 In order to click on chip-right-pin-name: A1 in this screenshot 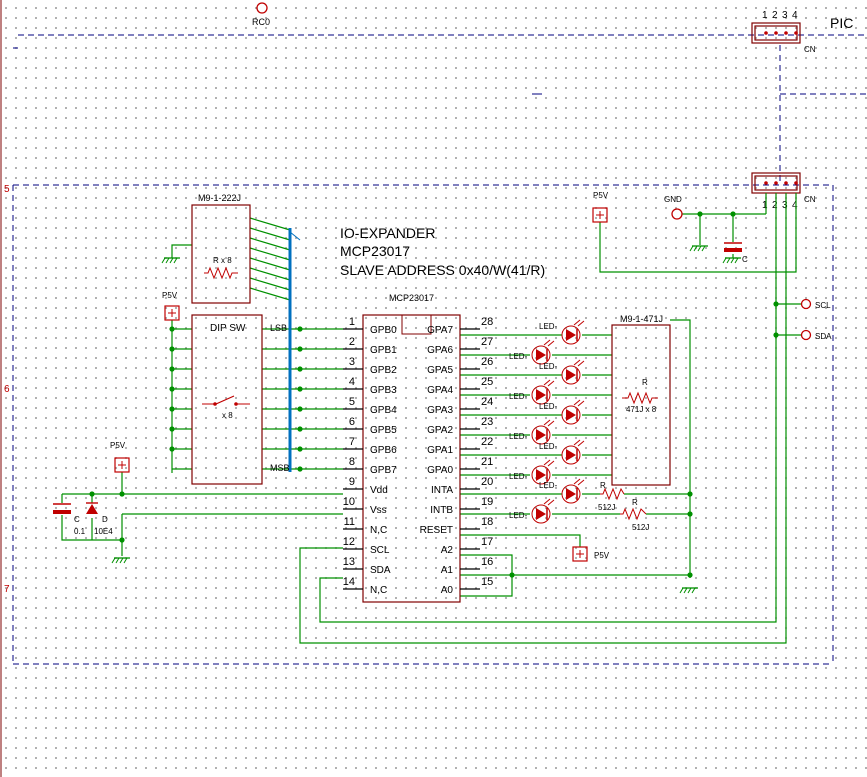, I will do `click(447, 570)`.